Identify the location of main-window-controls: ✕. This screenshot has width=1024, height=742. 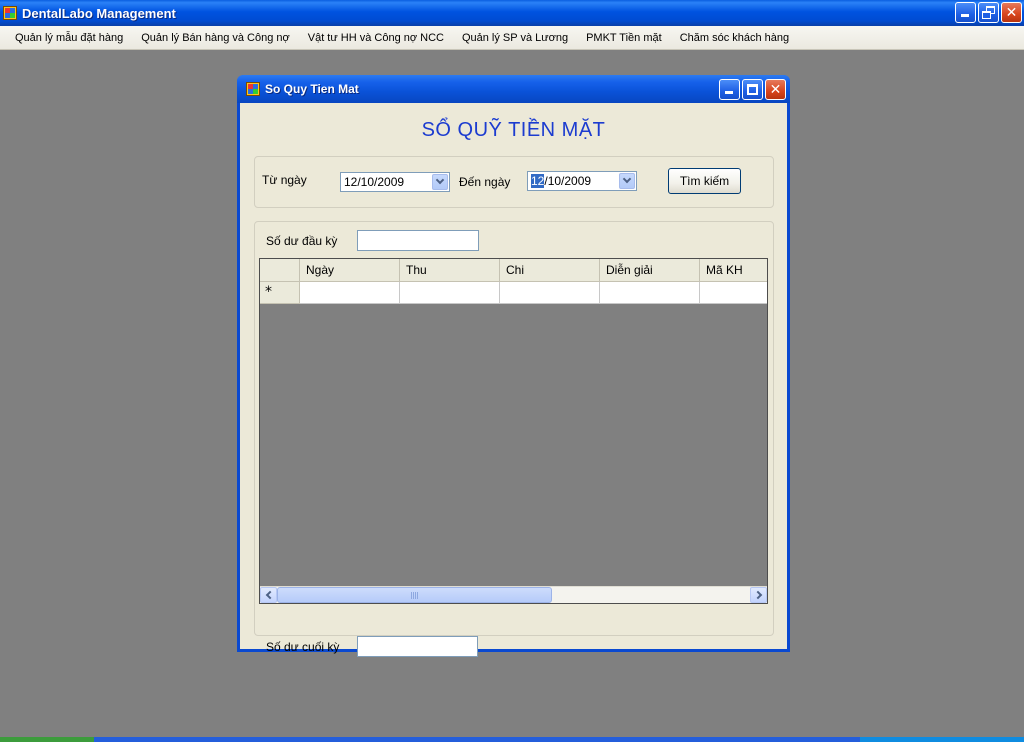
(988, 12).